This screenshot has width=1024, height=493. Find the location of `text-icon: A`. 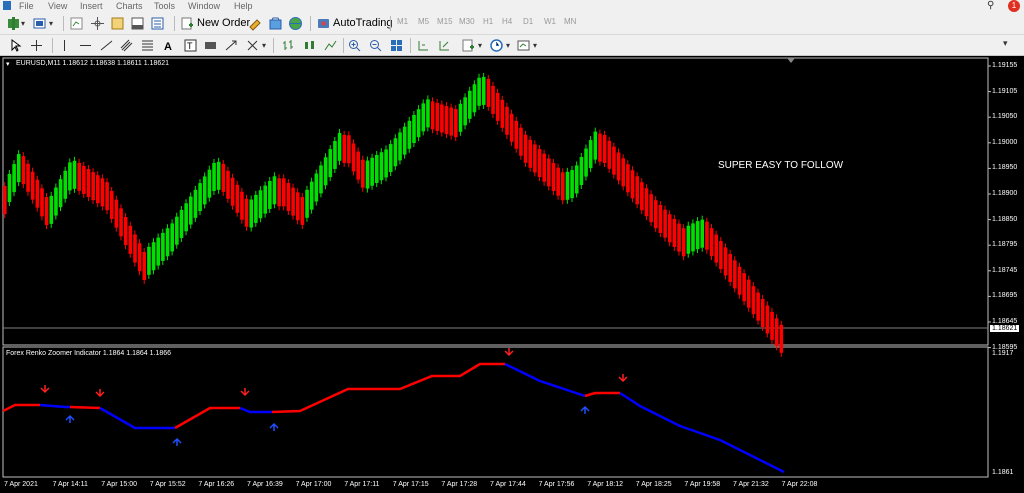

text-icon: A is located at coordinates (168, 45).